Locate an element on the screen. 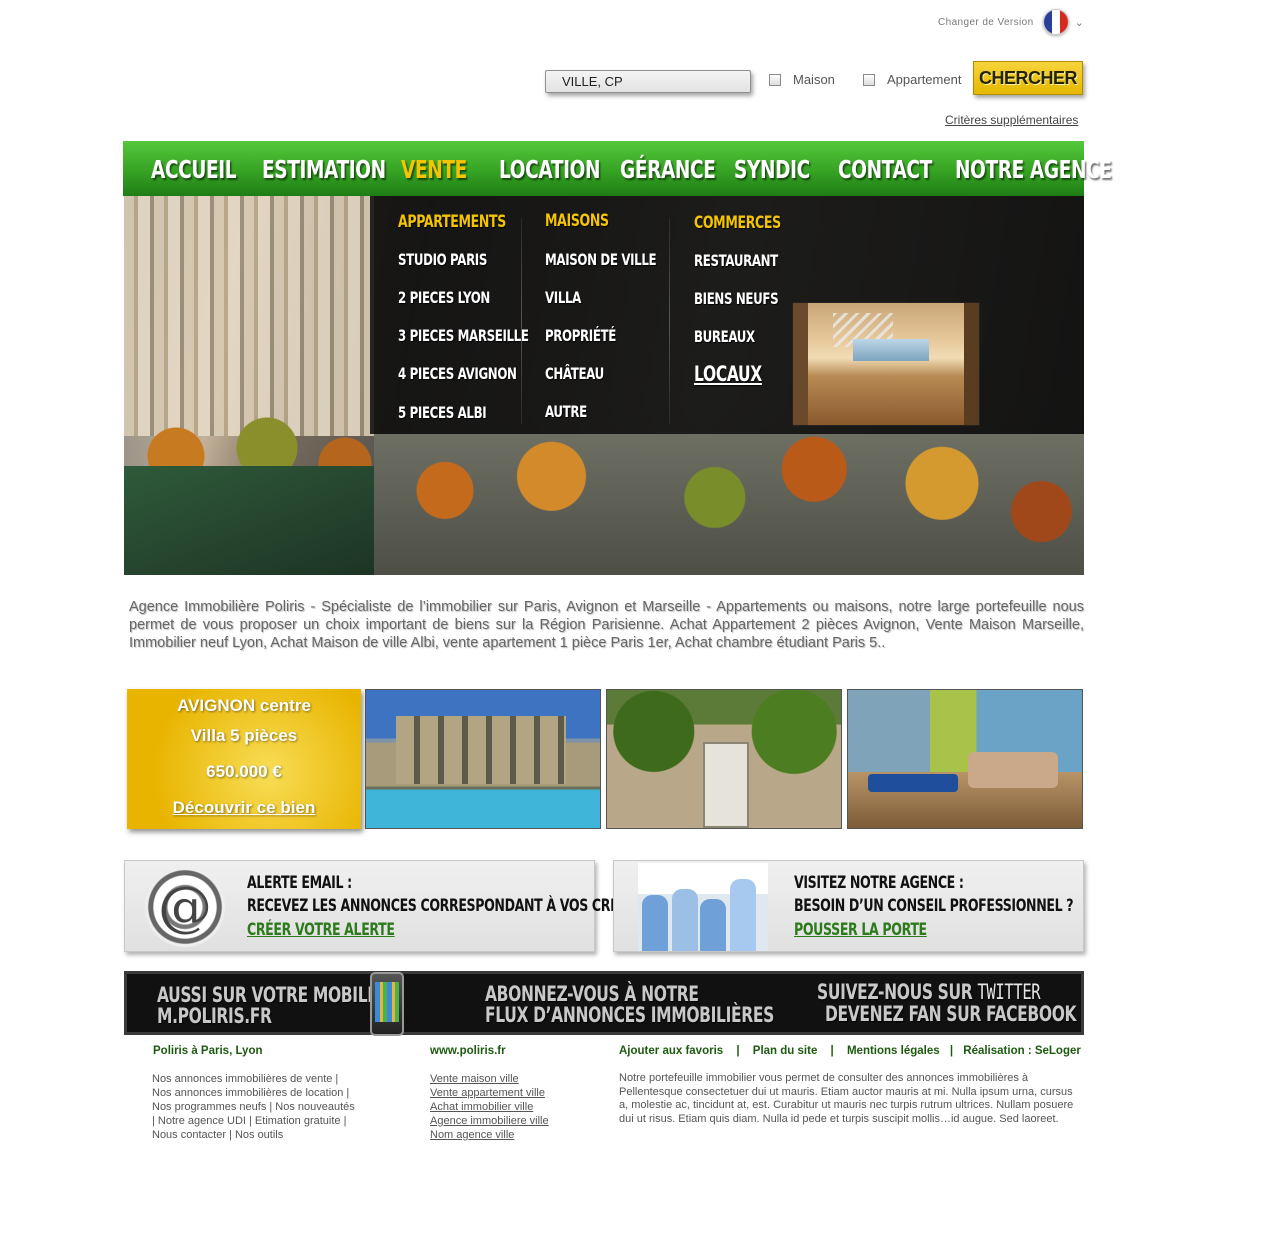 The width and height of the screenshot is (1267, 1234). credits-link: Réalisation : SeLoger is located at coordinates (1022, 1051).